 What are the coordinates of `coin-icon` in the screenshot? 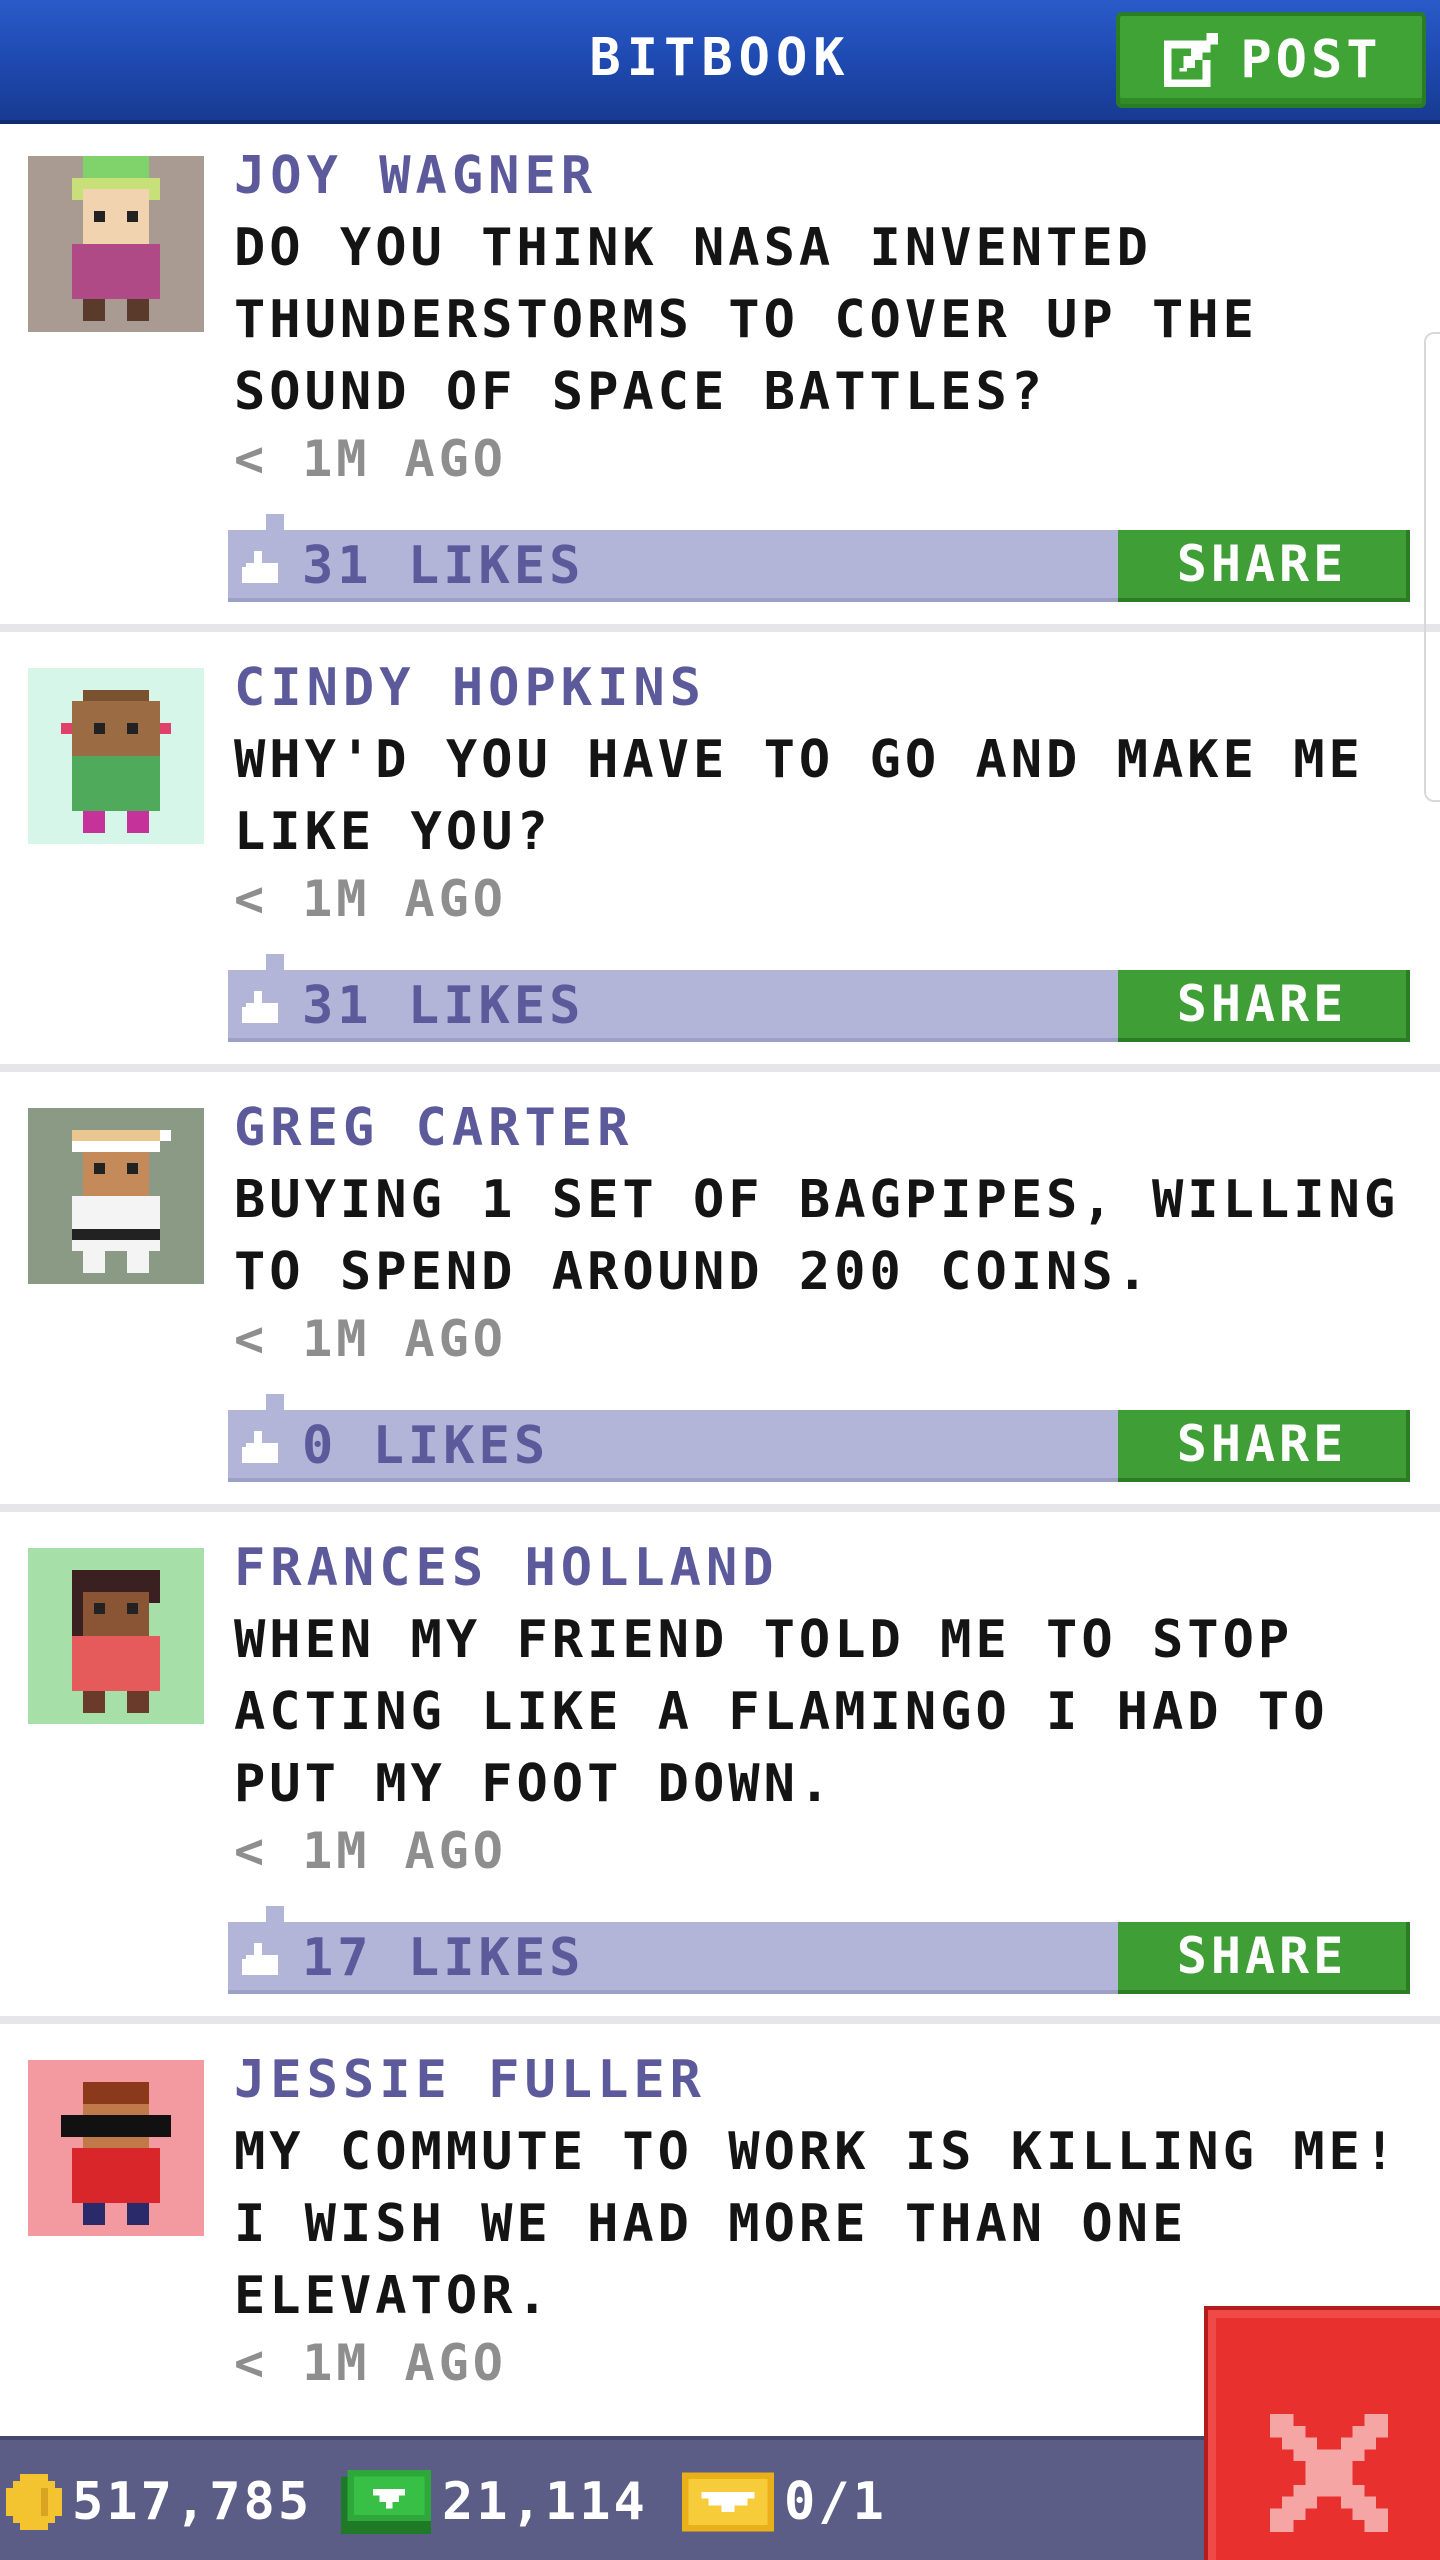 It's located at (34, 2502).